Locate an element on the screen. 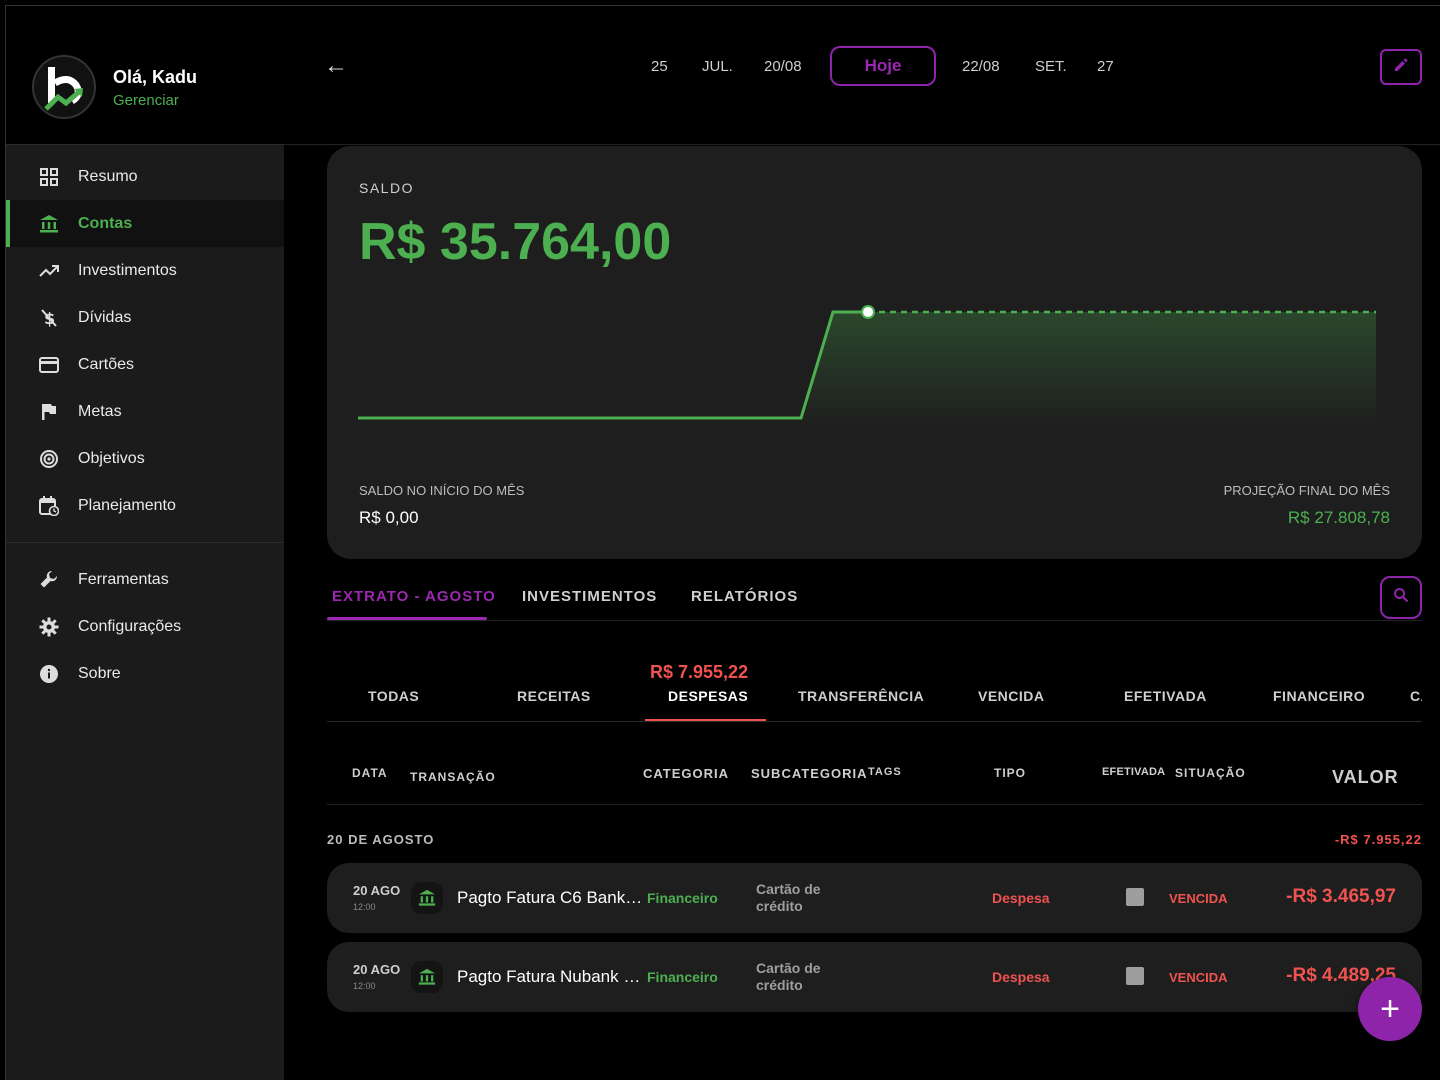 This screenshot has width=1440, height=1080. filter-financeiro: FINANCEIRO is located at coordinates (1319, 696).